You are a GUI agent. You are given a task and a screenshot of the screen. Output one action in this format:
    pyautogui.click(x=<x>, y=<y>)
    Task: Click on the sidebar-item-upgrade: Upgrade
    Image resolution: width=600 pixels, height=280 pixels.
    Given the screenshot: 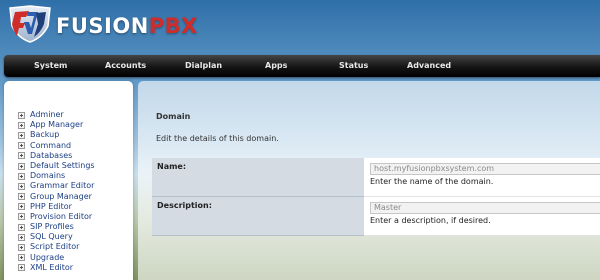 What is the action you would take?
    pyautogui.click(x=56, y=258)
    